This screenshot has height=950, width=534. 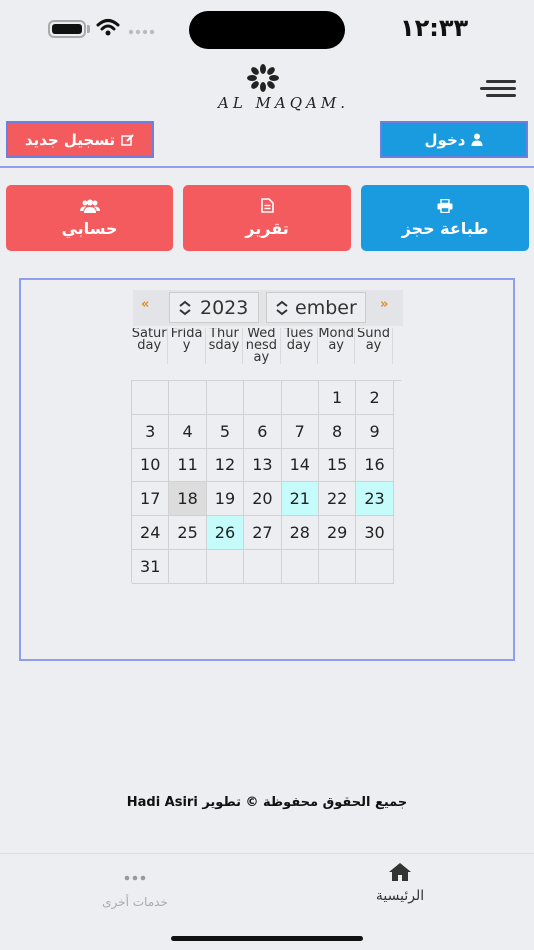 What do you see at coordinates (225, 346) in the screenshot?
I see `weekday-label: Thursday` at bounding box center [225, 346].